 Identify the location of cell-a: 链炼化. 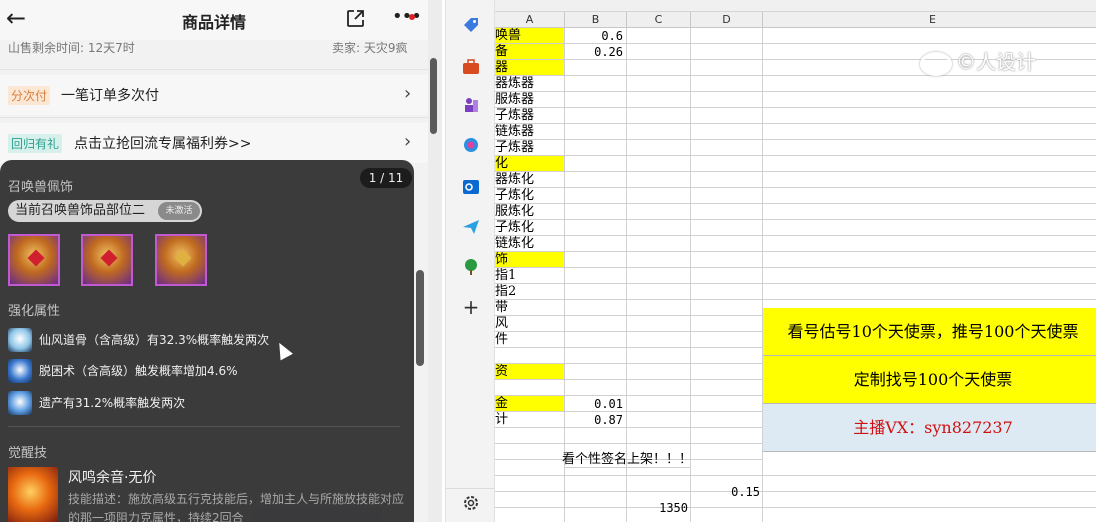
(530, 244).